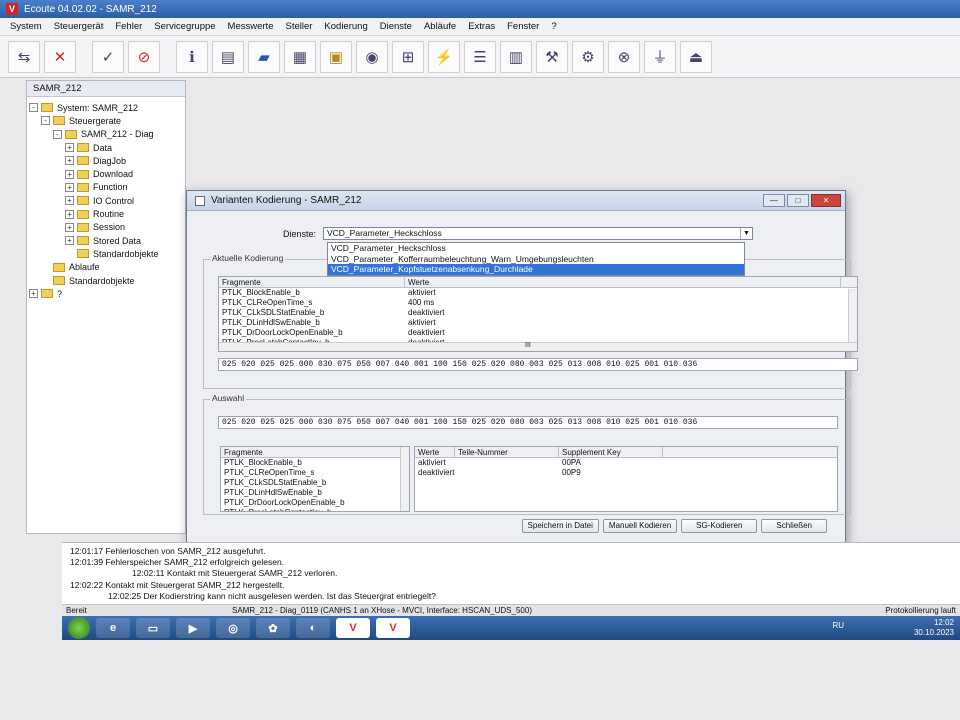 The height and width of the screenshot is (720, 960). I want to click on disconnect-icon: ✕, so click(60, 56).